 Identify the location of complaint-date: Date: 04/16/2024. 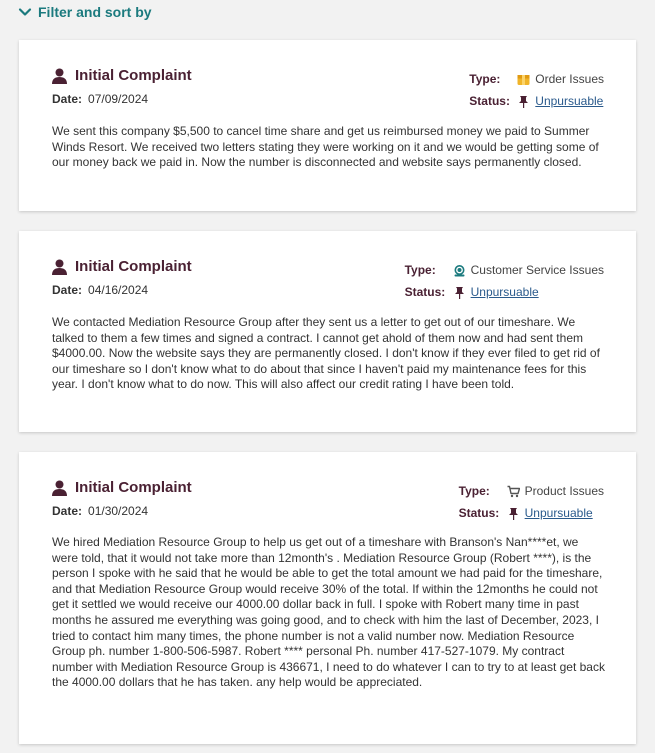
(100, 290).